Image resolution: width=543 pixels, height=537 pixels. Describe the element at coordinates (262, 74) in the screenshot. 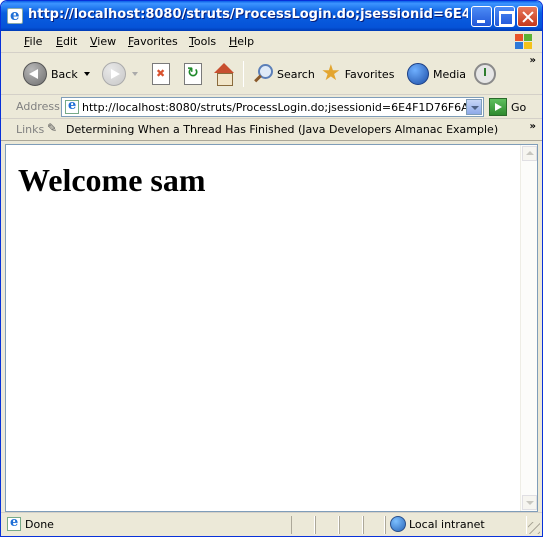

I see `search-icon` at that location.